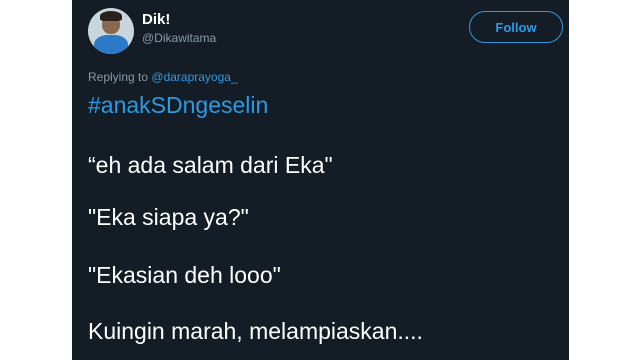  Describe the element at coordinates (156, 19) in the screenshot. I see `author-name: Dik!` at that location.